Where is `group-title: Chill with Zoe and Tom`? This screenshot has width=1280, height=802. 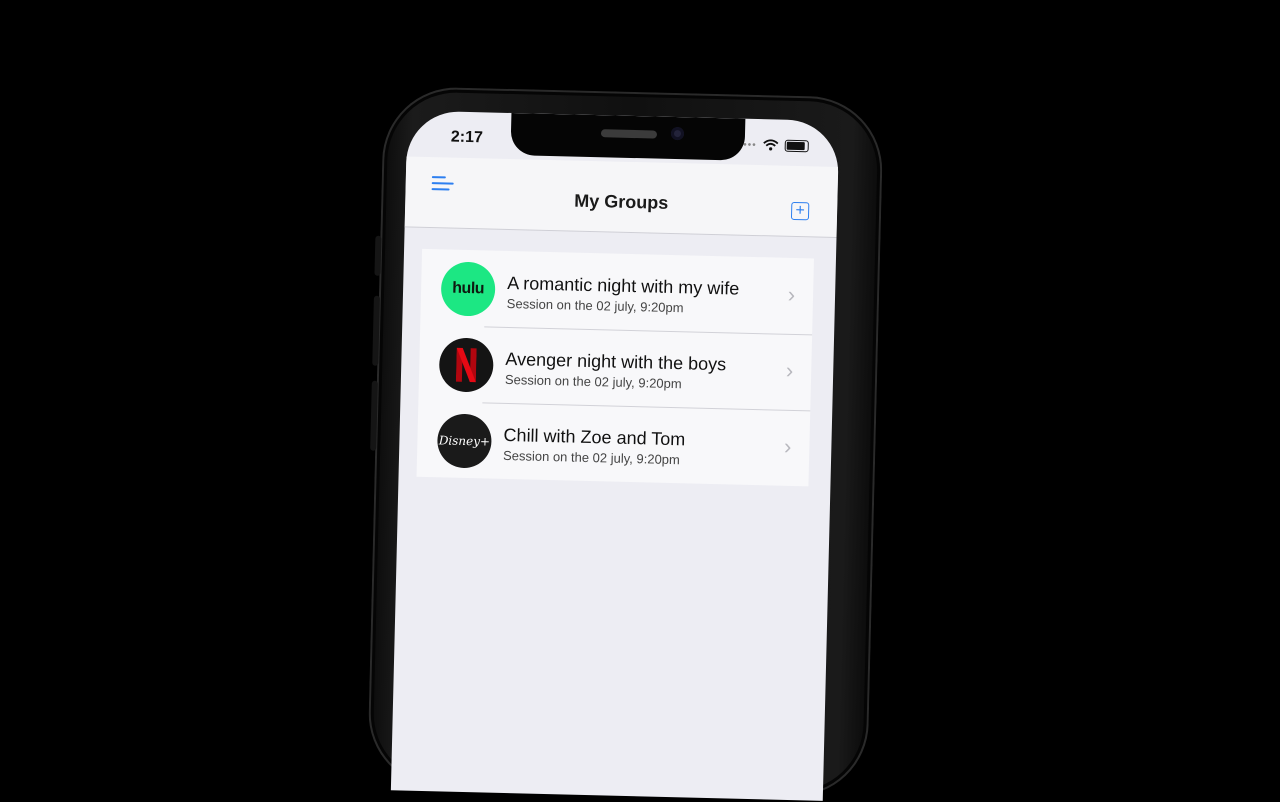 group-title: Chill with Zoe and Tom is located at coordinates (594, 437).